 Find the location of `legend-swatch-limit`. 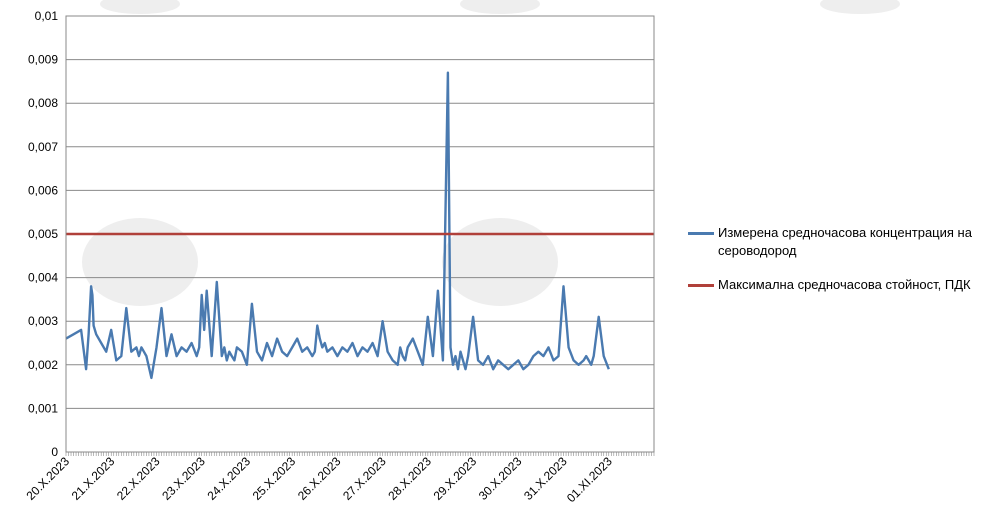

legend-swatch-limit is located at coordinates (701, 285).